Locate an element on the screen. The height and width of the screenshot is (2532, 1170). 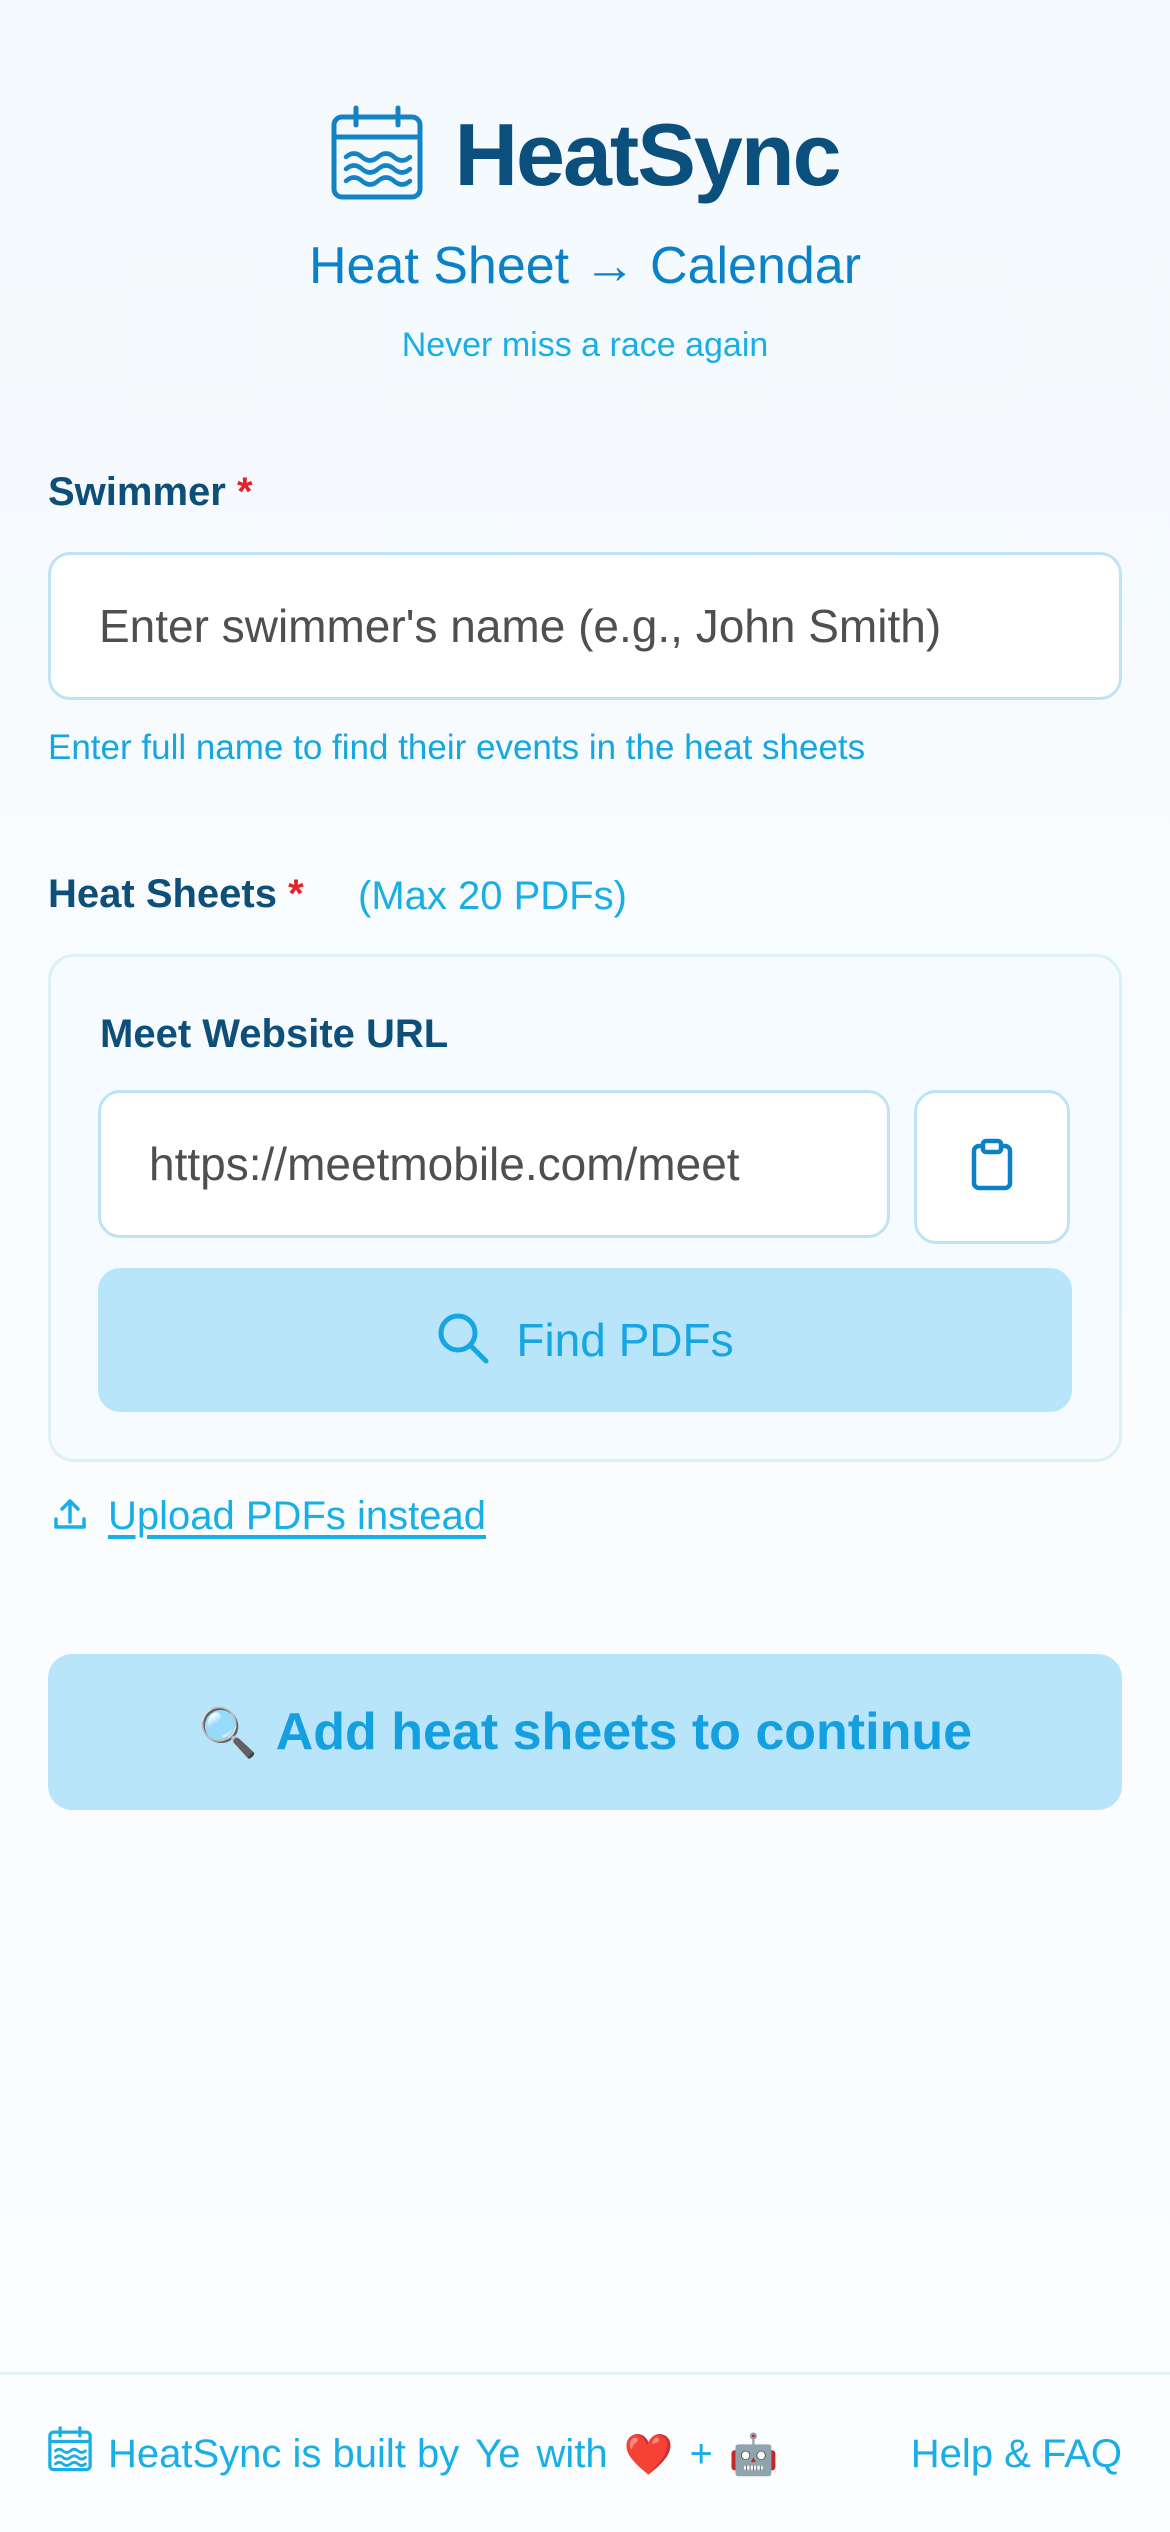
paste-url-button is located at coordinates (992, 1167).